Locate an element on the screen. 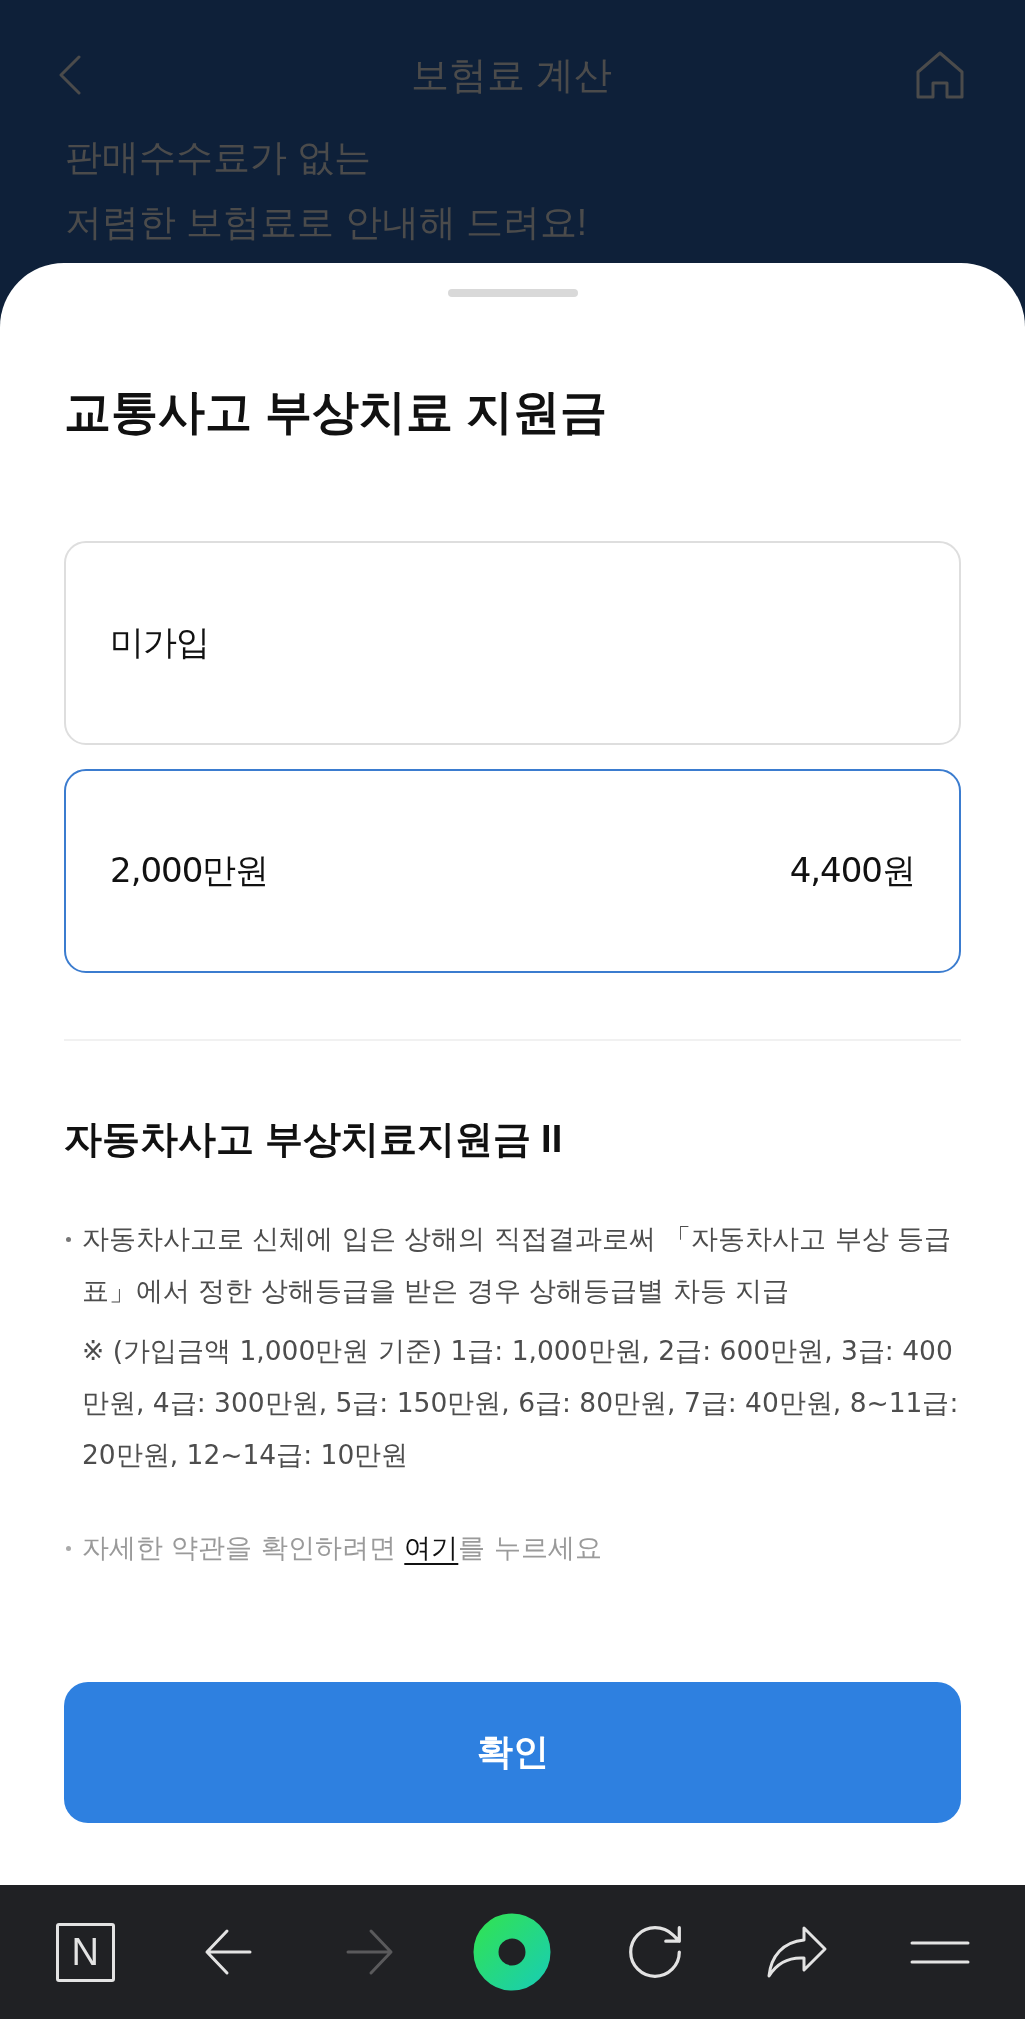 The width and height of the screenshot is (1025, 2019). menu-icon is located at coordinates (939, 1952).